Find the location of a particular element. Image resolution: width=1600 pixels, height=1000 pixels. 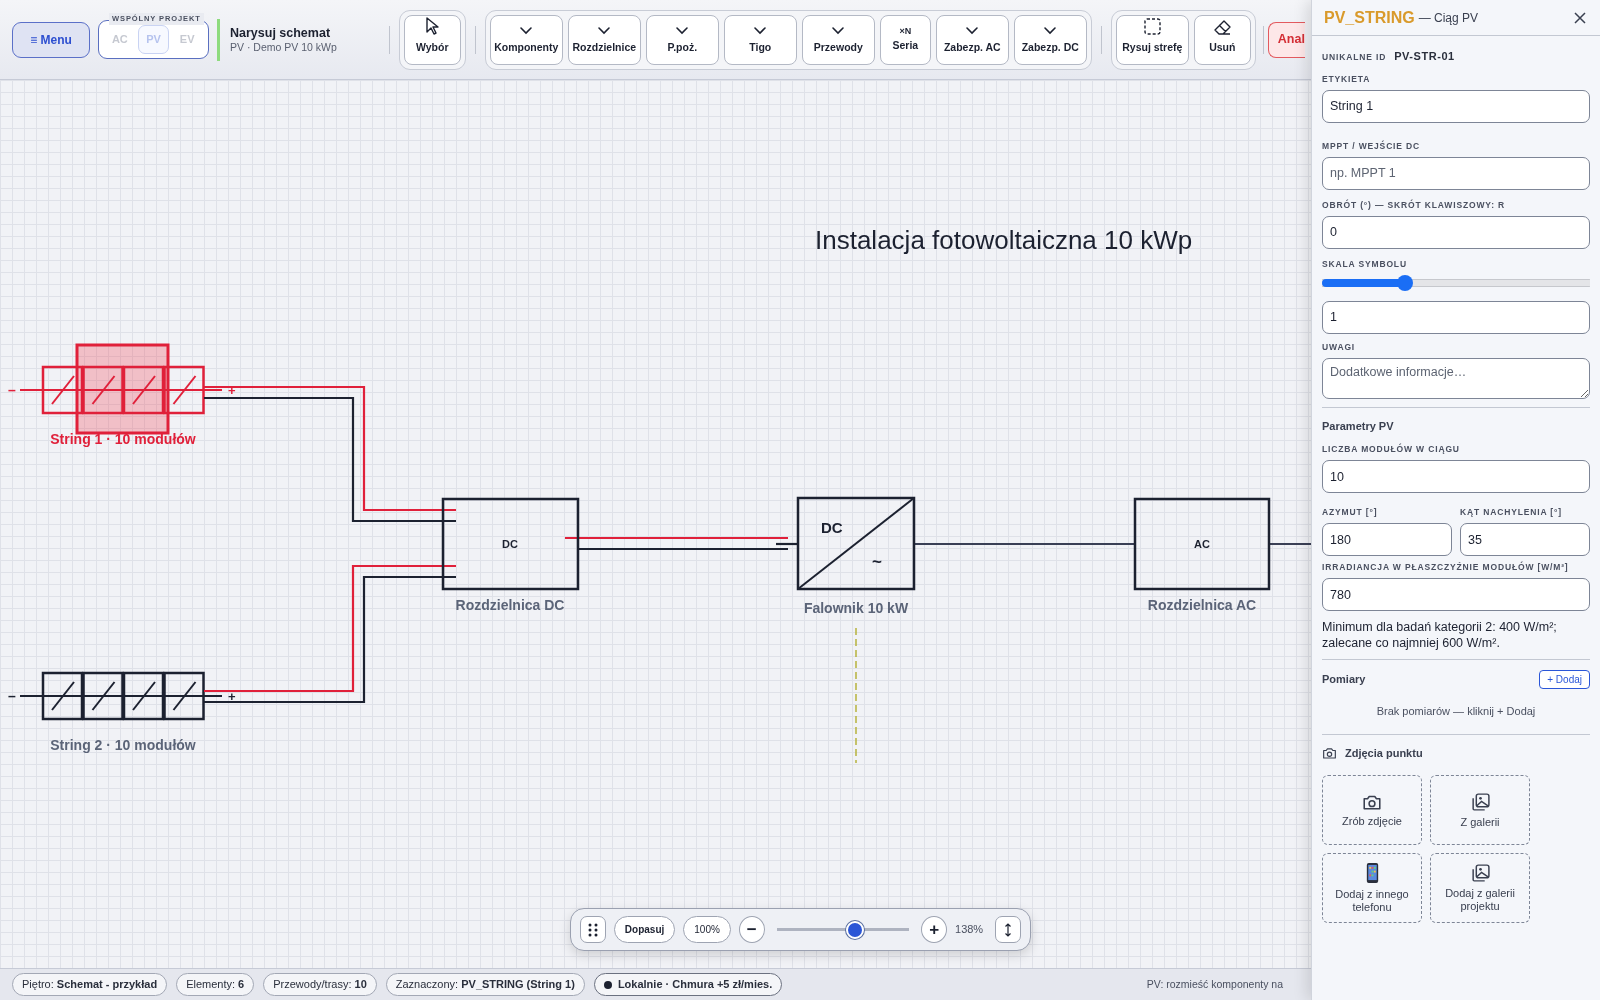

photo-source-button: Zrób zdjęcie is located at coordinates (1372, 810).